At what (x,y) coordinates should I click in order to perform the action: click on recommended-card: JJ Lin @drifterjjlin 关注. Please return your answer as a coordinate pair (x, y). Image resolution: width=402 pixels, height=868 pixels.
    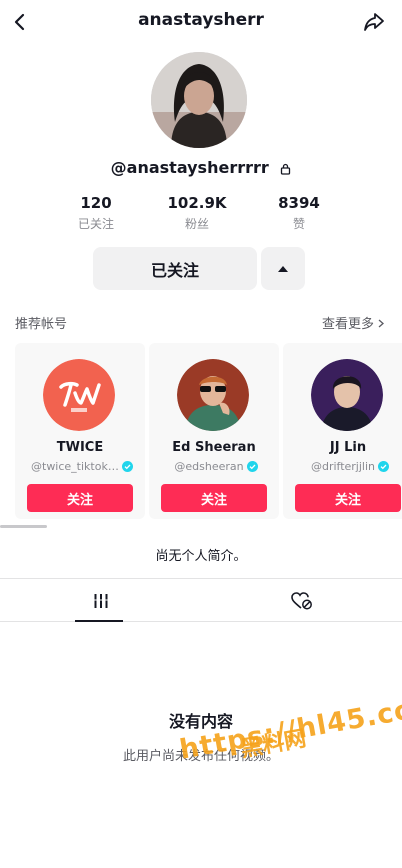
    Looking at the image, I should click on (342, 431).